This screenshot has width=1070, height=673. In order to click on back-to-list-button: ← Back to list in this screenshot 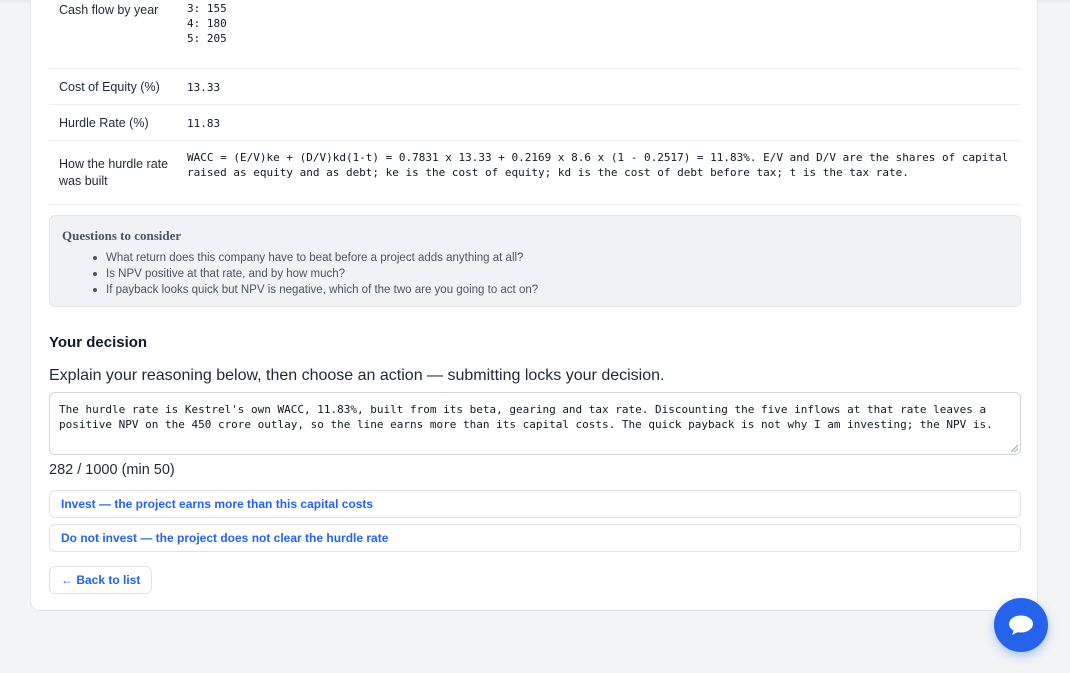, I will do `click(101, 580)`.